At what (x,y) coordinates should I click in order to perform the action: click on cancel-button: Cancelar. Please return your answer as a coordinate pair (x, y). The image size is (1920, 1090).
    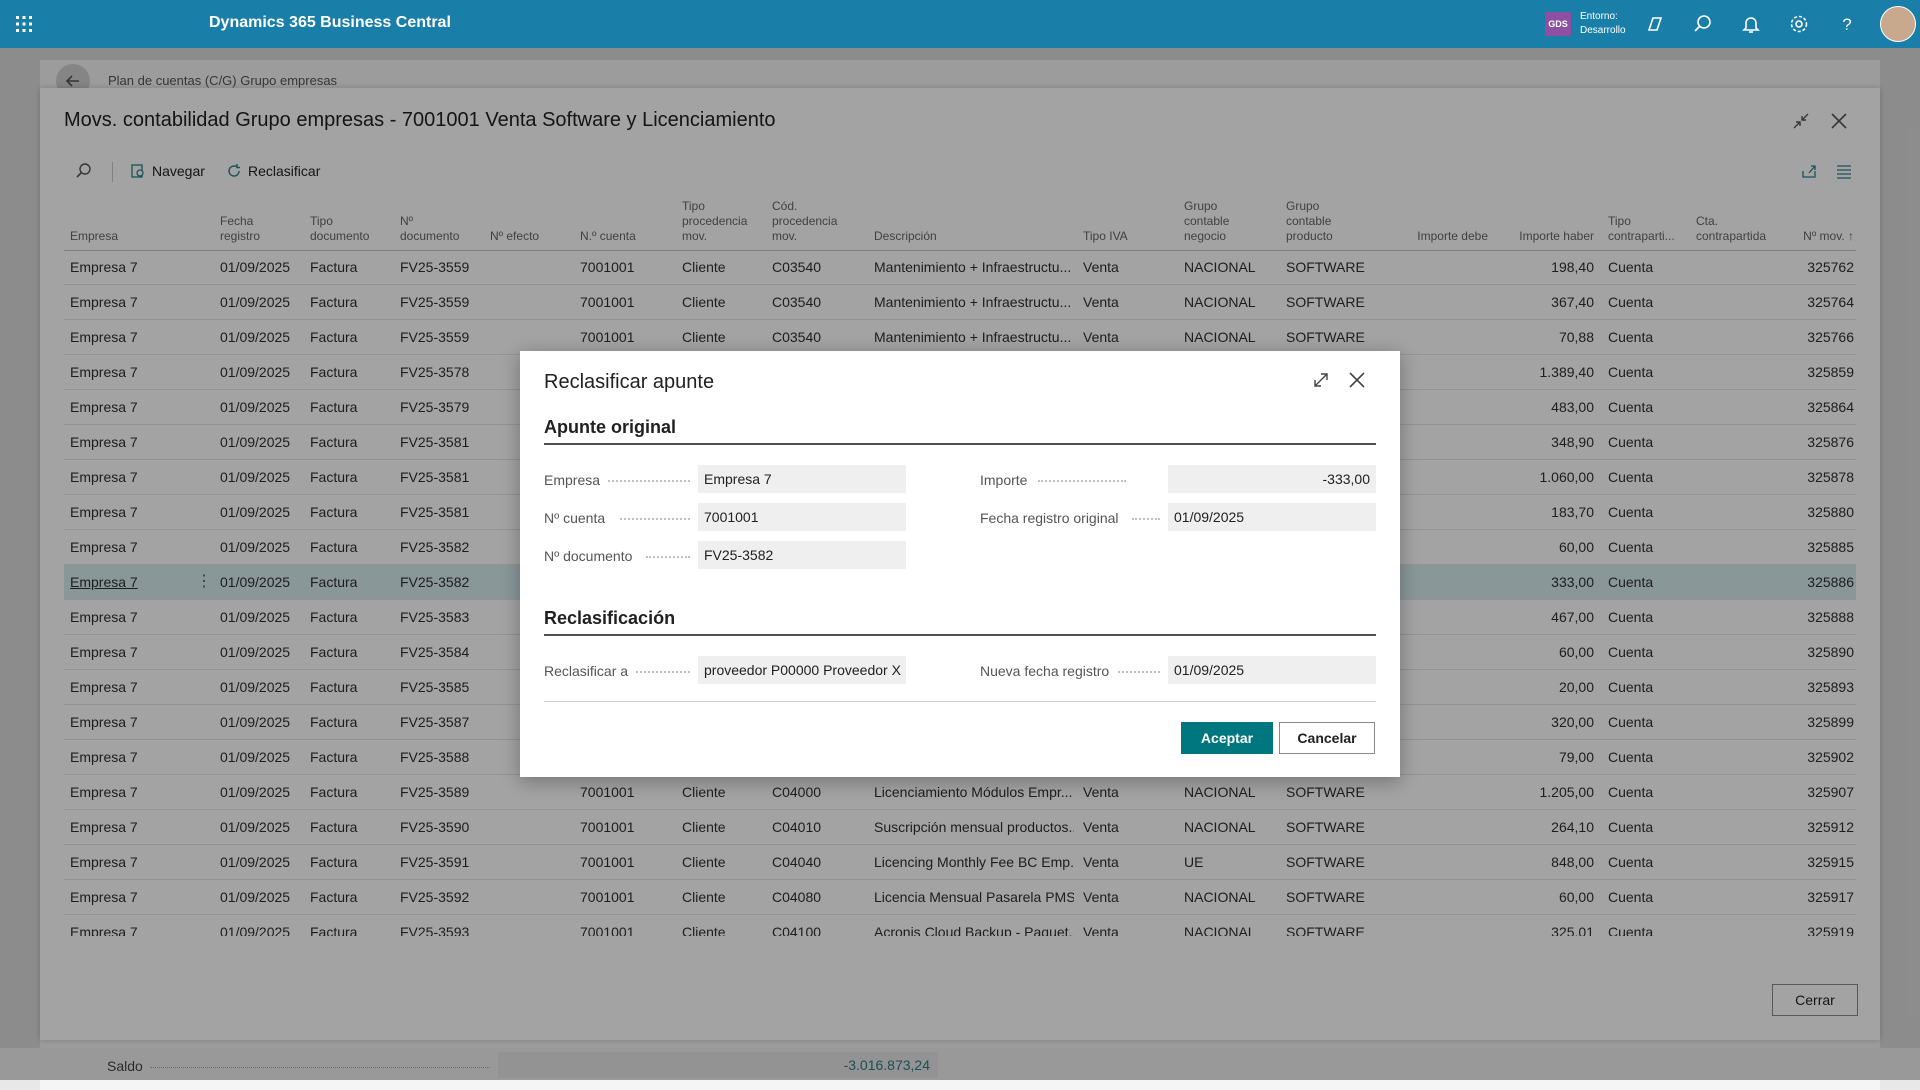
    Looking at the image, I should click on (1327, 738).